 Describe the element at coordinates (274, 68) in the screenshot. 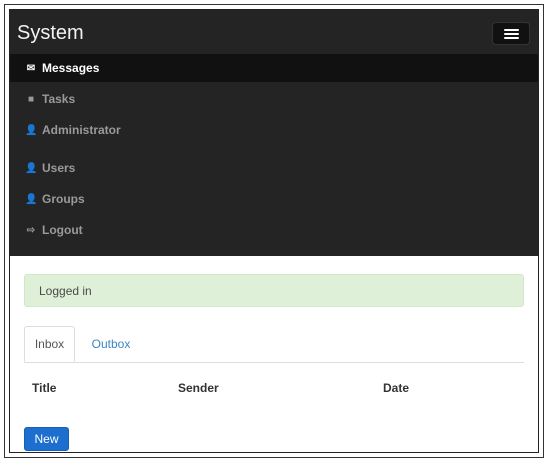

I see `nav-item-messages: ✉ Messages` at that location.